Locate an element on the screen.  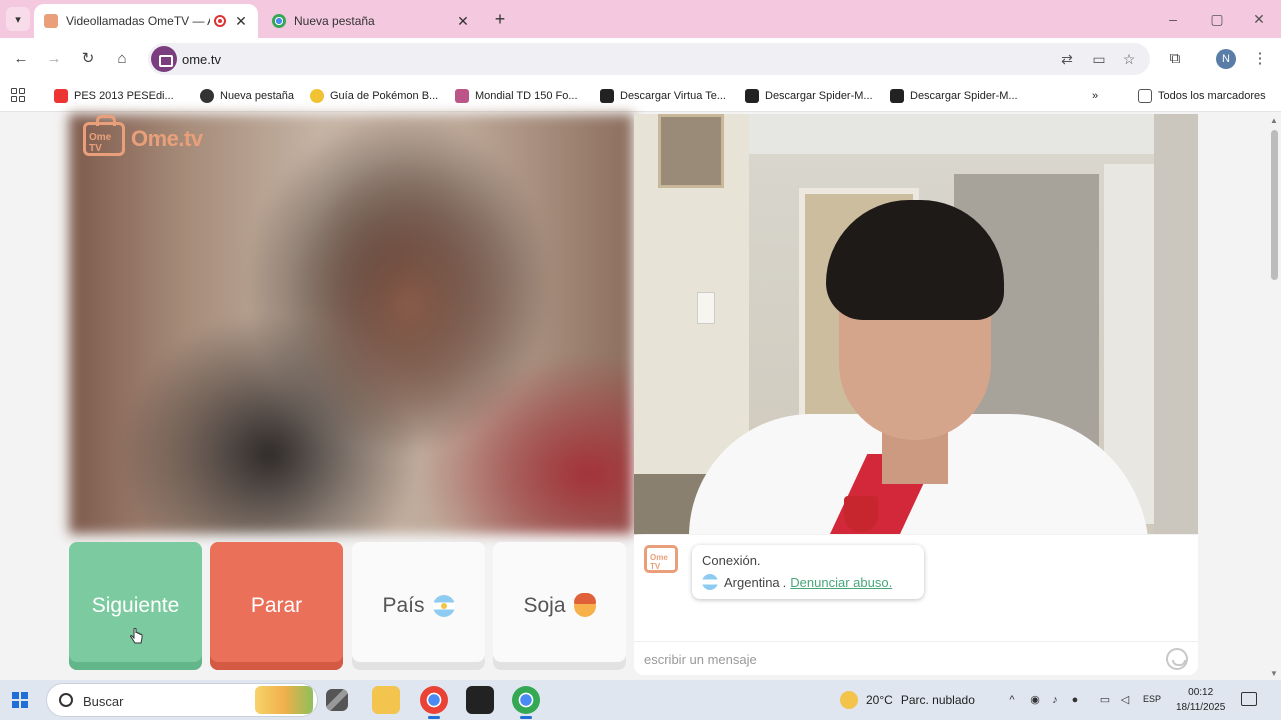
all-bookmarks-label: Todos los marcadores is located at coordinates (1212, 96).